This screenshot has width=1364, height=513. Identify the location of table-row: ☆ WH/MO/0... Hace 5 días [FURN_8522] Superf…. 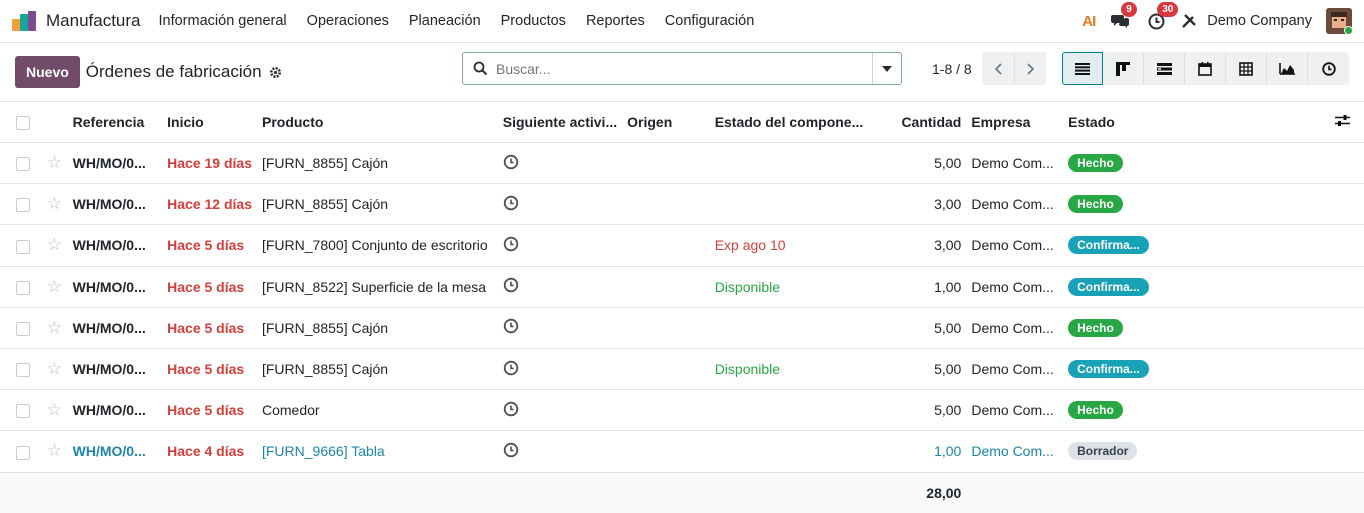
(682, 287).